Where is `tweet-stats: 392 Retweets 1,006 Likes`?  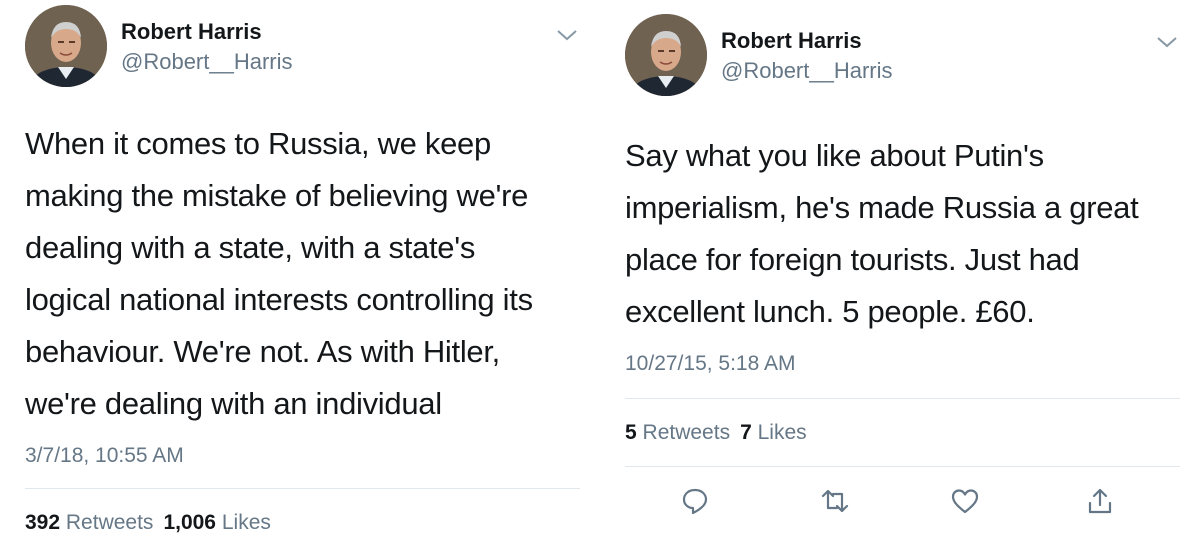
tweet-stats: 392 Retweets 1,006 Likes is located at coordinates (148, 523).